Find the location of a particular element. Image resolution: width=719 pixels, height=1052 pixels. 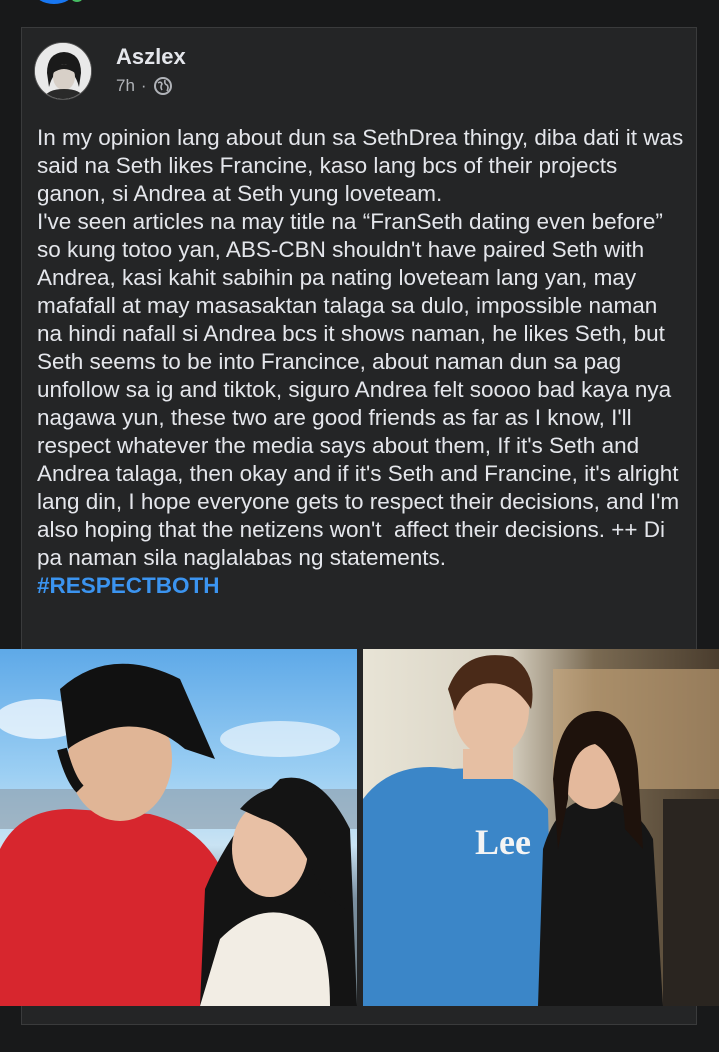

hashtag-link: #RESPECTBOTH is located at coordinates (128, 585).